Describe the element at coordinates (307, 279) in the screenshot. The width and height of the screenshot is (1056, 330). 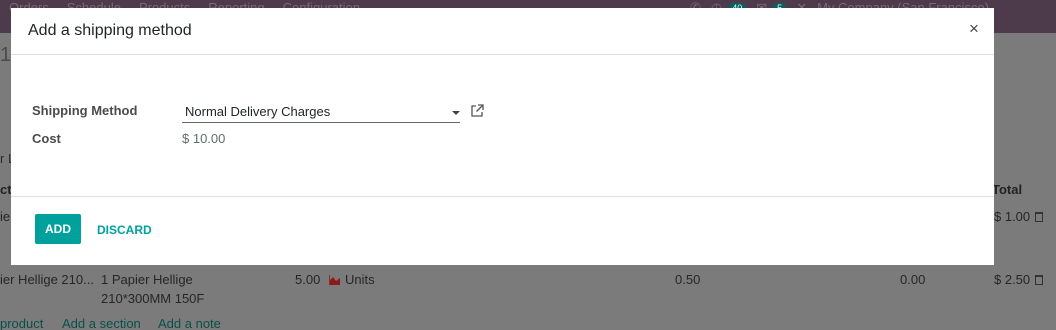
I see `row2-quantity: 5.00` at that location.